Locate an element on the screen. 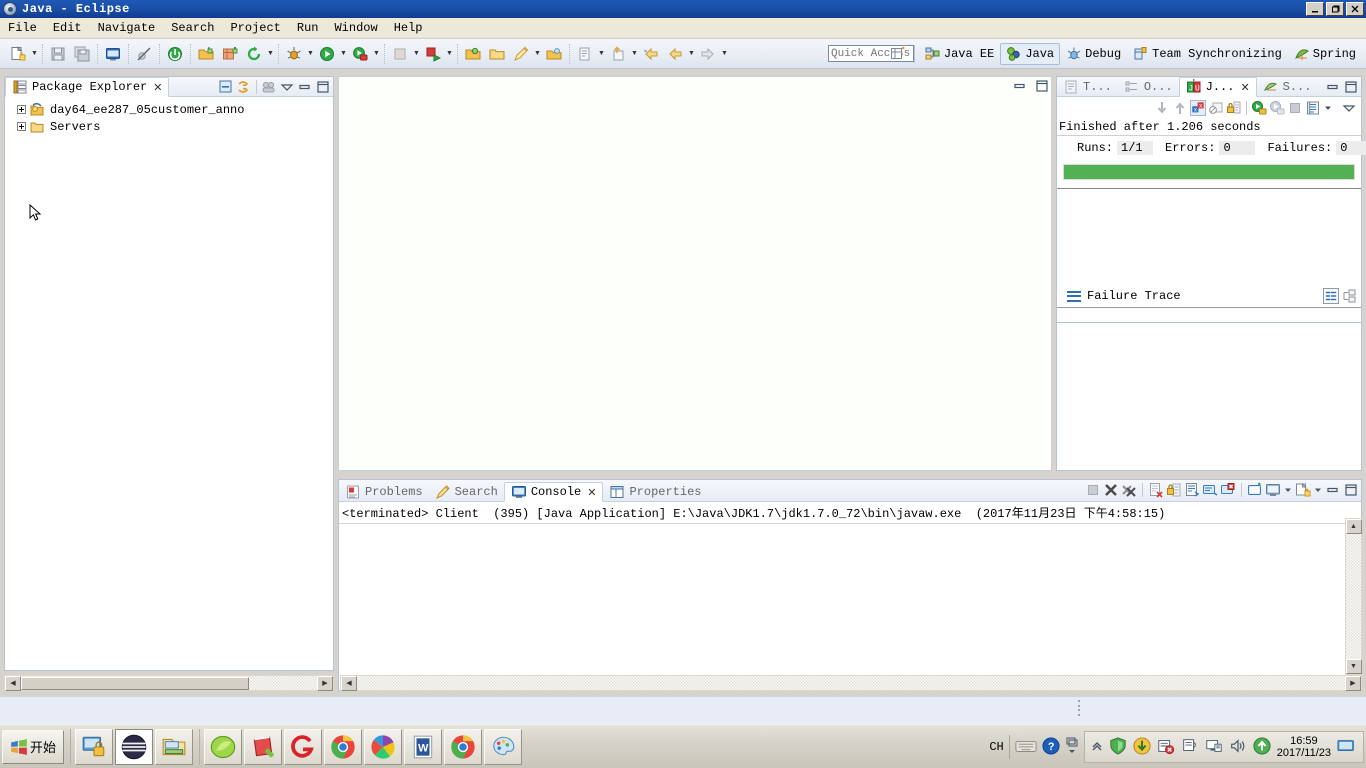  scroll-track is located at coordinates (1353, 596).